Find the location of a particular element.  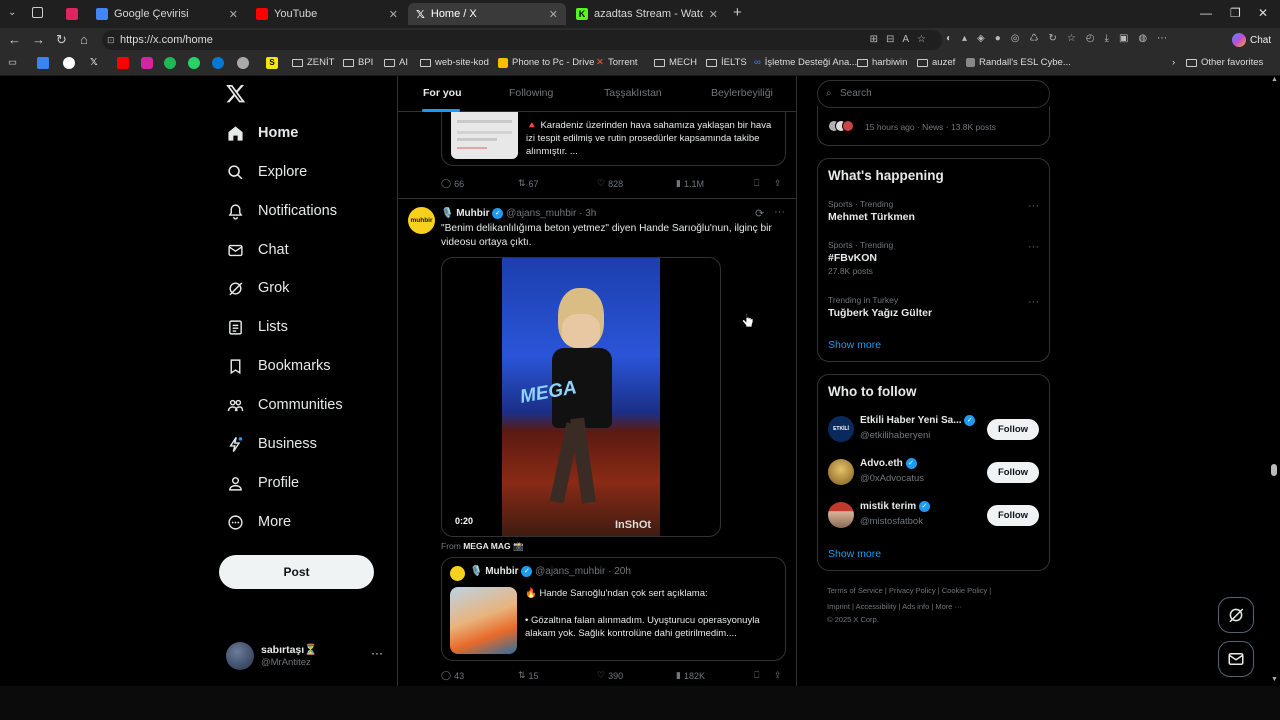

trend-item: Sports · Trending #FBvKON 27.8K posts is located at coordinates (934, 258).